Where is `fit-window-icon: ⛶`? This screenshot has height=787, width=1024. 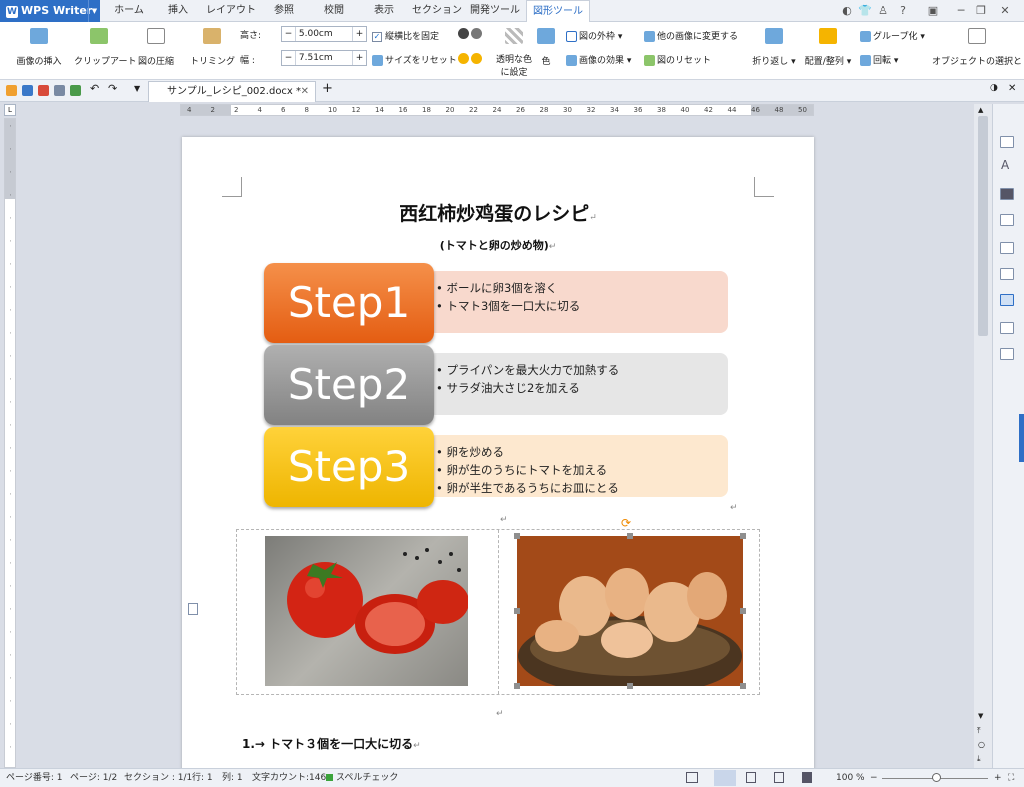 fit-window-icon: ⛶ is located at coordinates (1011, 778).